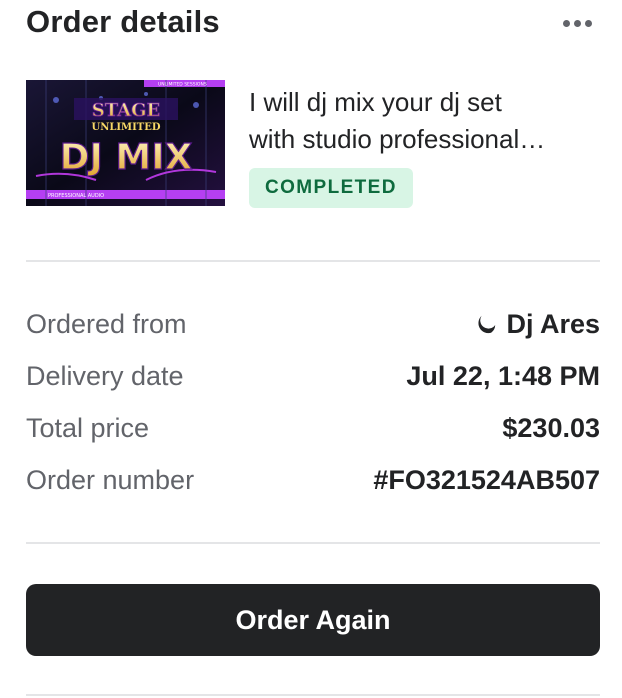 The height and width of the screenshot is (698, 622). I want to click on total-price-value: $230.03, so click(551, 428).